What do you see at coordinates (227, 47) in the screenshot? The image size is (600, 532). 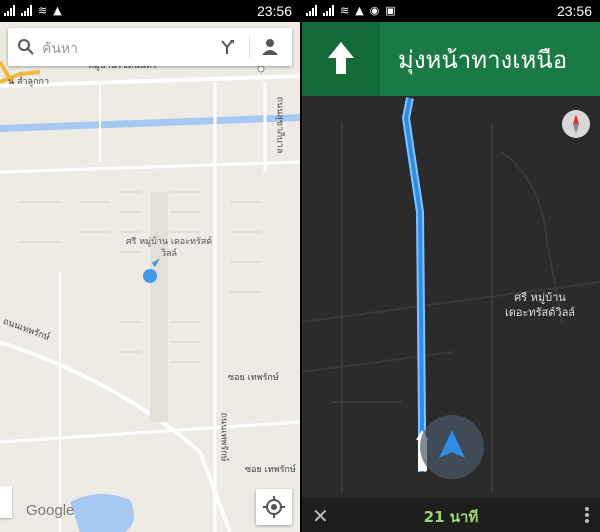 I see `directions-icon` at bounding box center [227, 47].